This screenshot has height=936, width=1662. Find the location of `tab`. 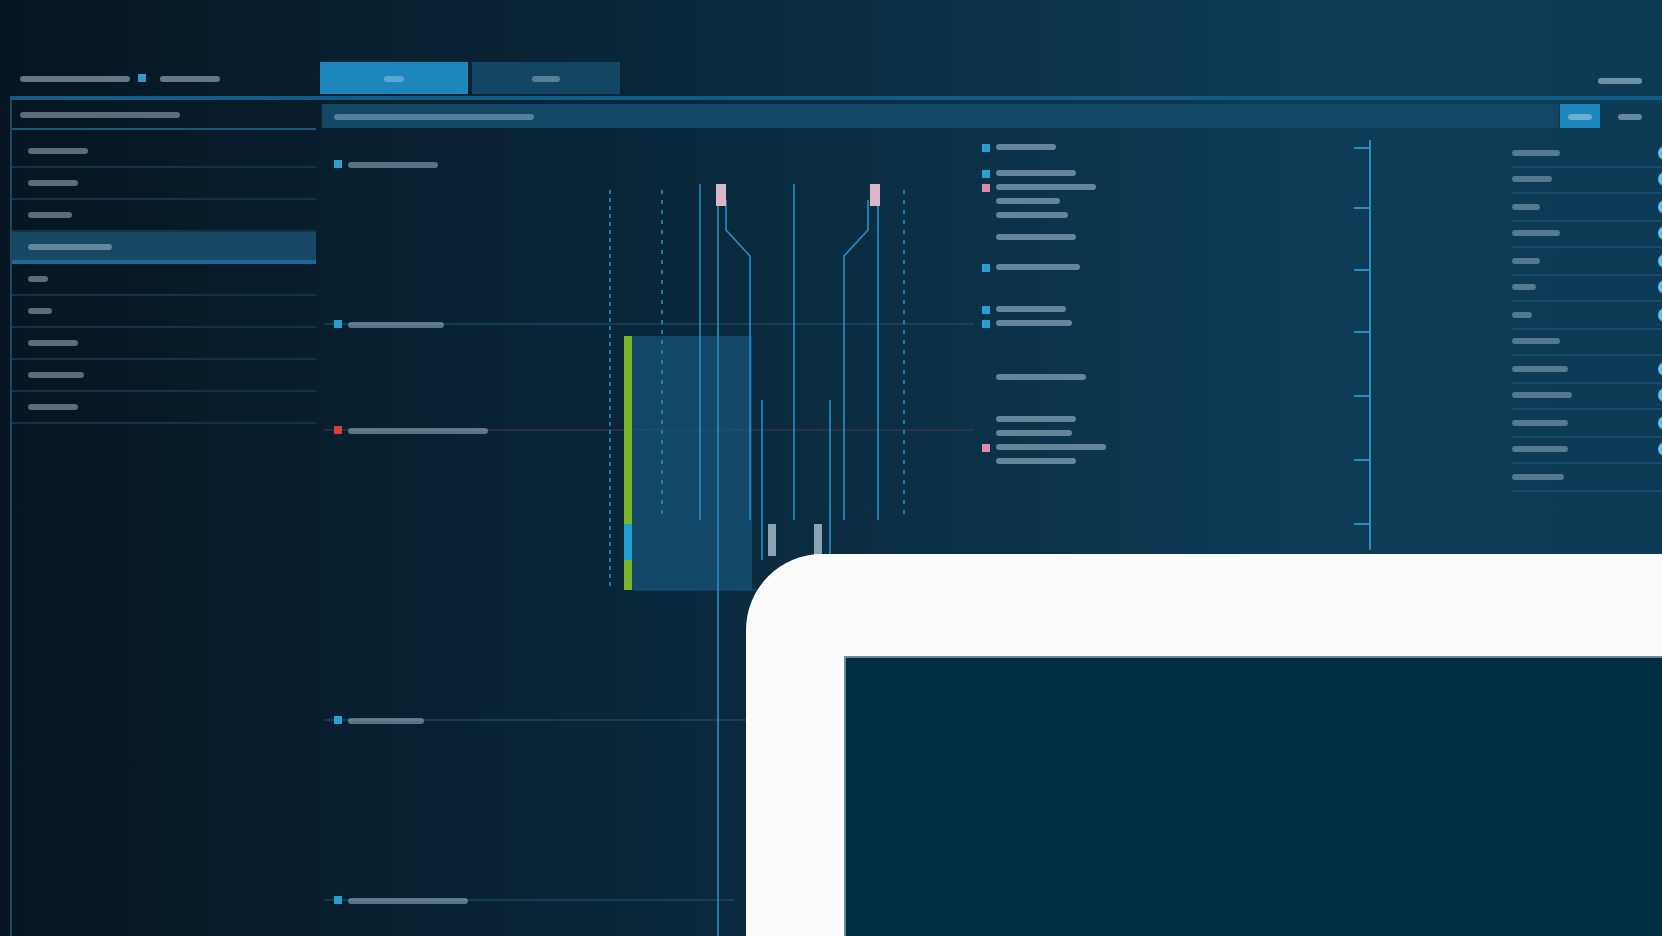

tab is located at coordinates (546, 78).